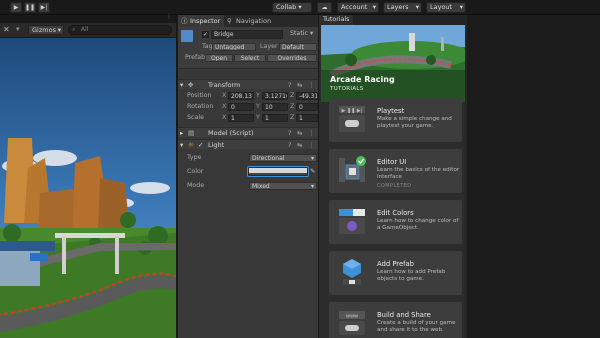 This screenshot has width=600, height=338. I want to click on card-title: Build and Share, so click(404, 315).